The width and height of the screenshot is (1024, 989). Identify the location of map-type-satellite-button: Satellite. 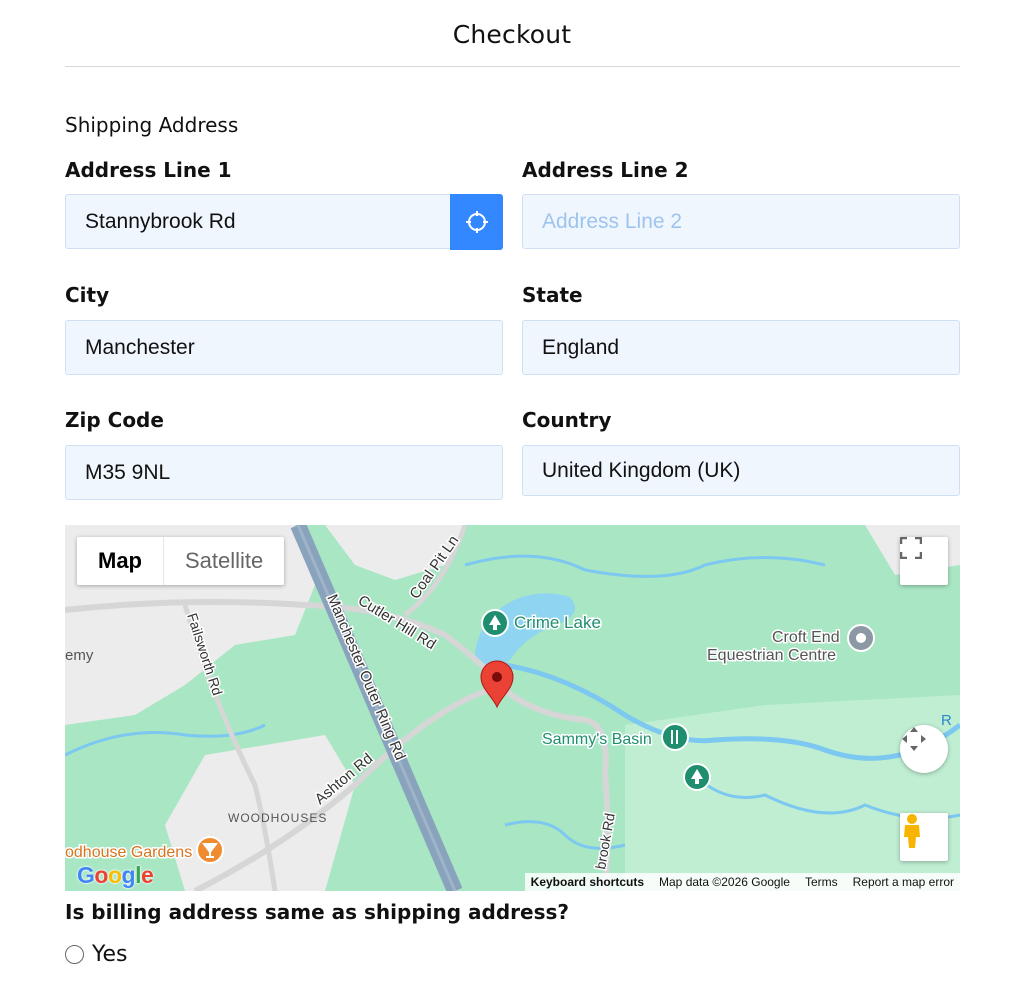
(223, 561).